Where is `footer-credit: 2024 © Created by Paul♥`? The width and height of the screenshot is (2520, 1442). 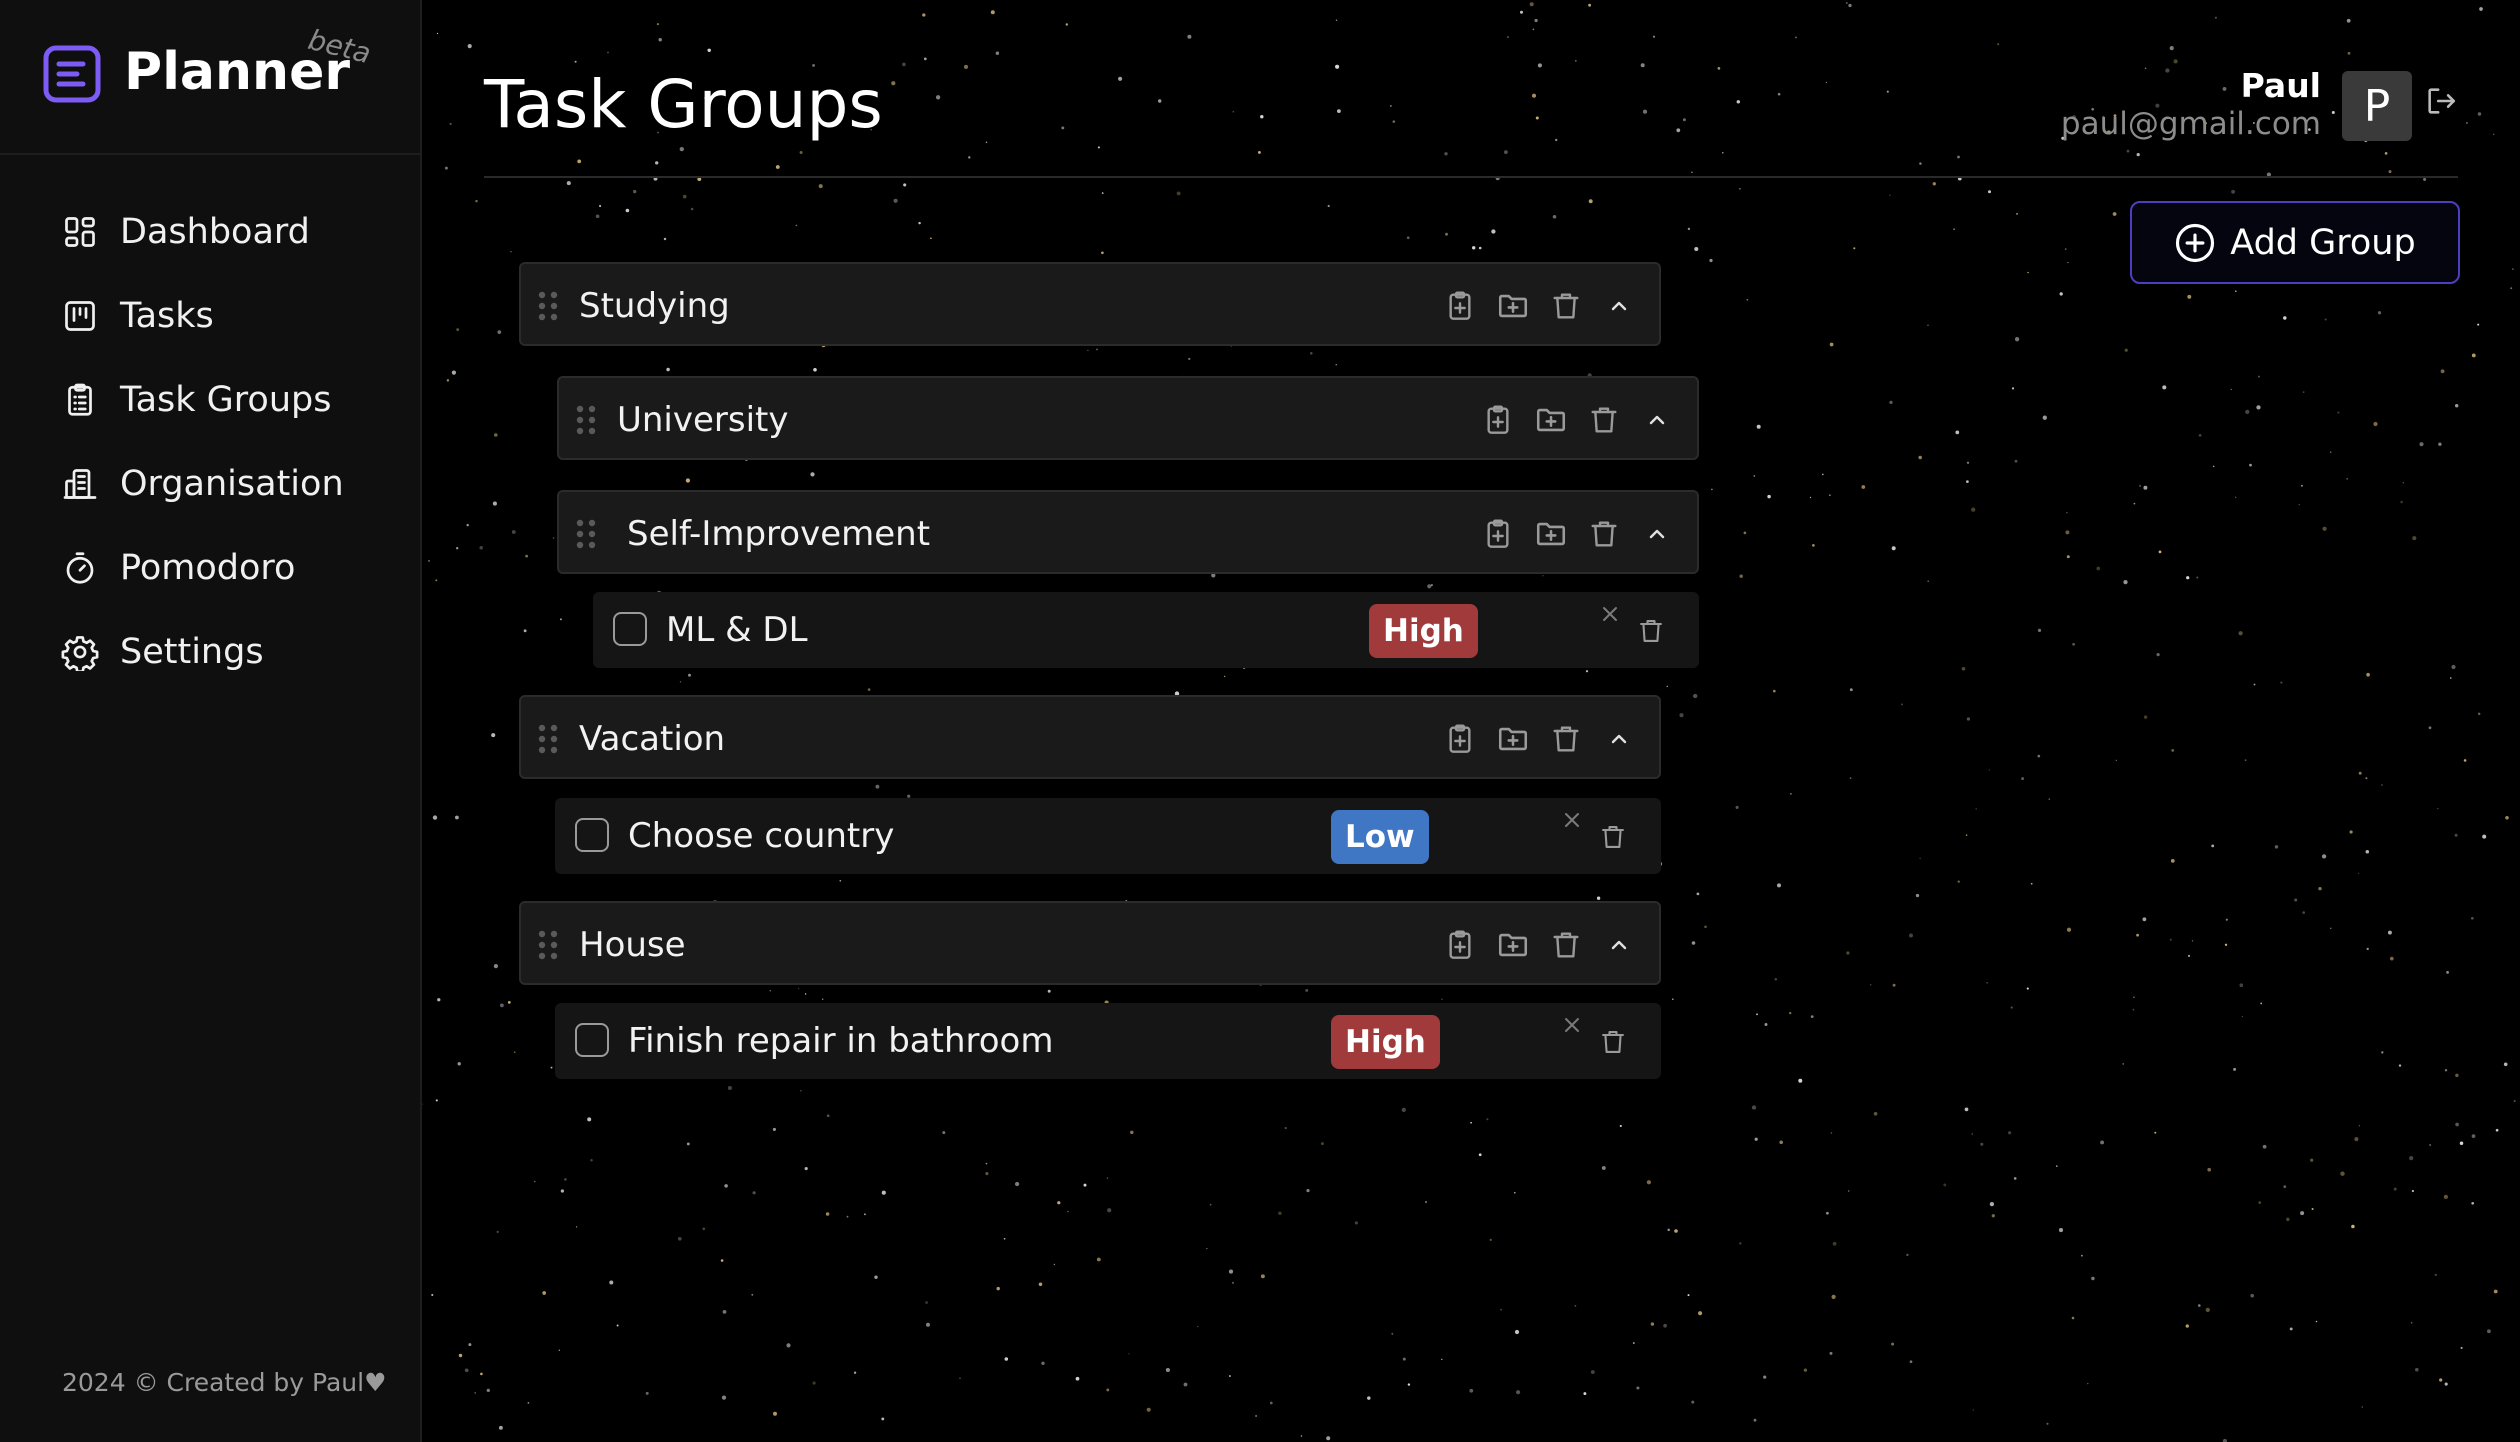
footer-credit: 2024 © Created by Paul♥ is located at coordinates (224, 1382).